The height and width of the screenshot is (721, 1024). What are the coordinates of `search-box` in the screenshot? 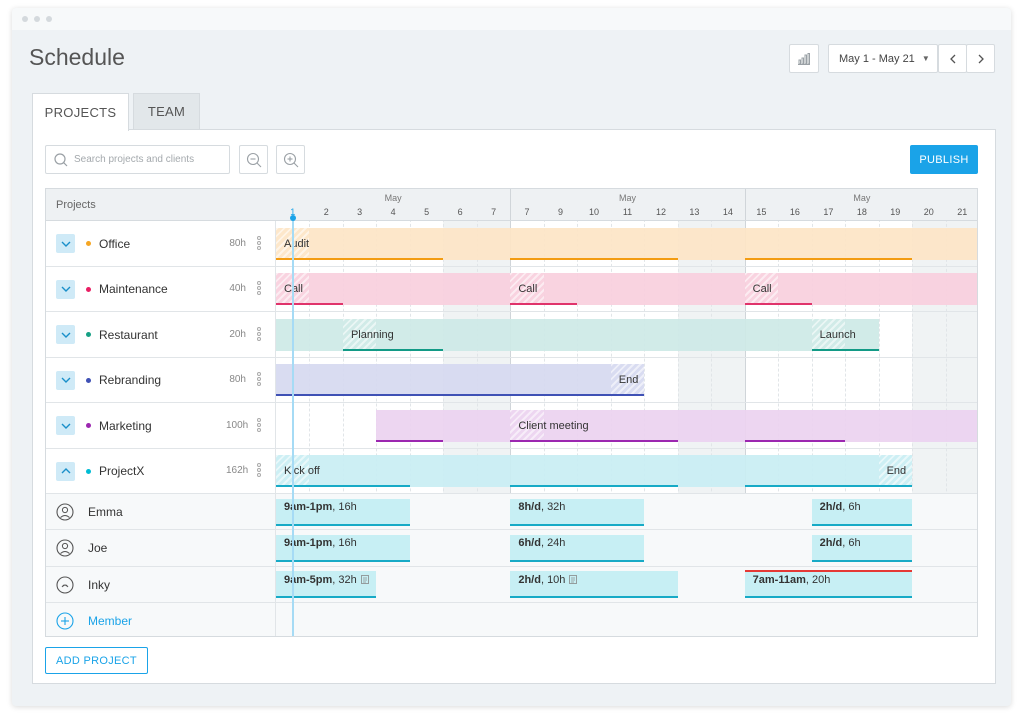 It's located at (137, 159).